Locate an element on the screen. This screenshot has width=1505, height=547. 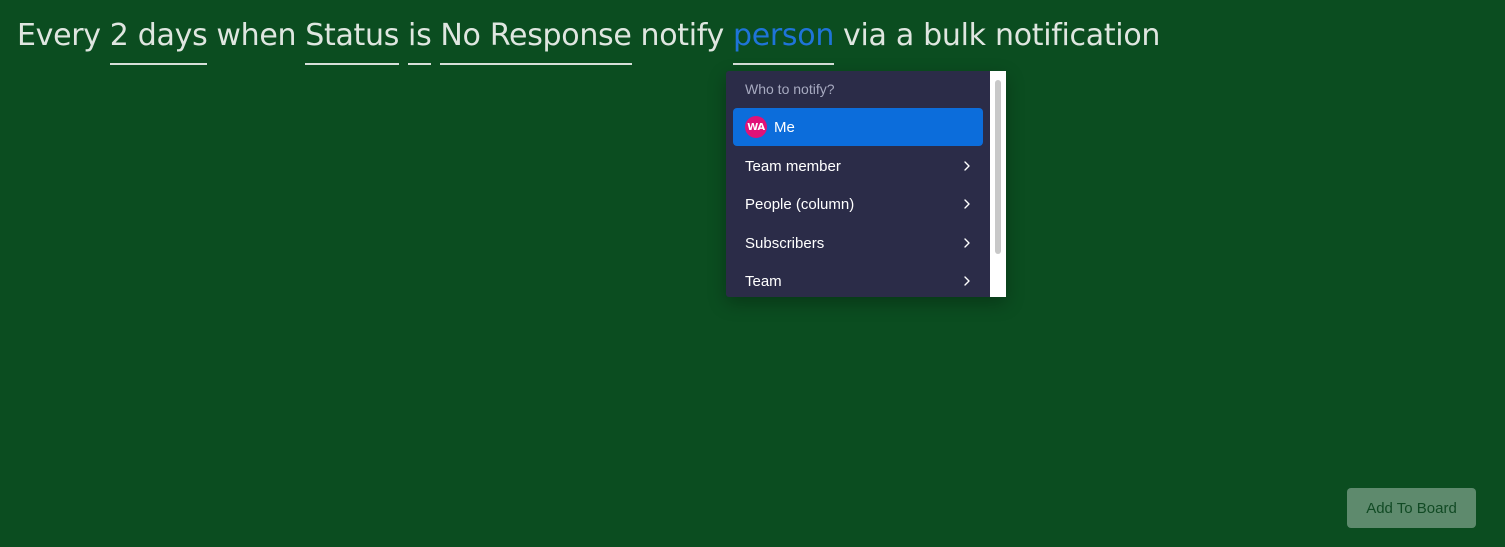
menu-item-label: Me is located at coordinates (784, 127).